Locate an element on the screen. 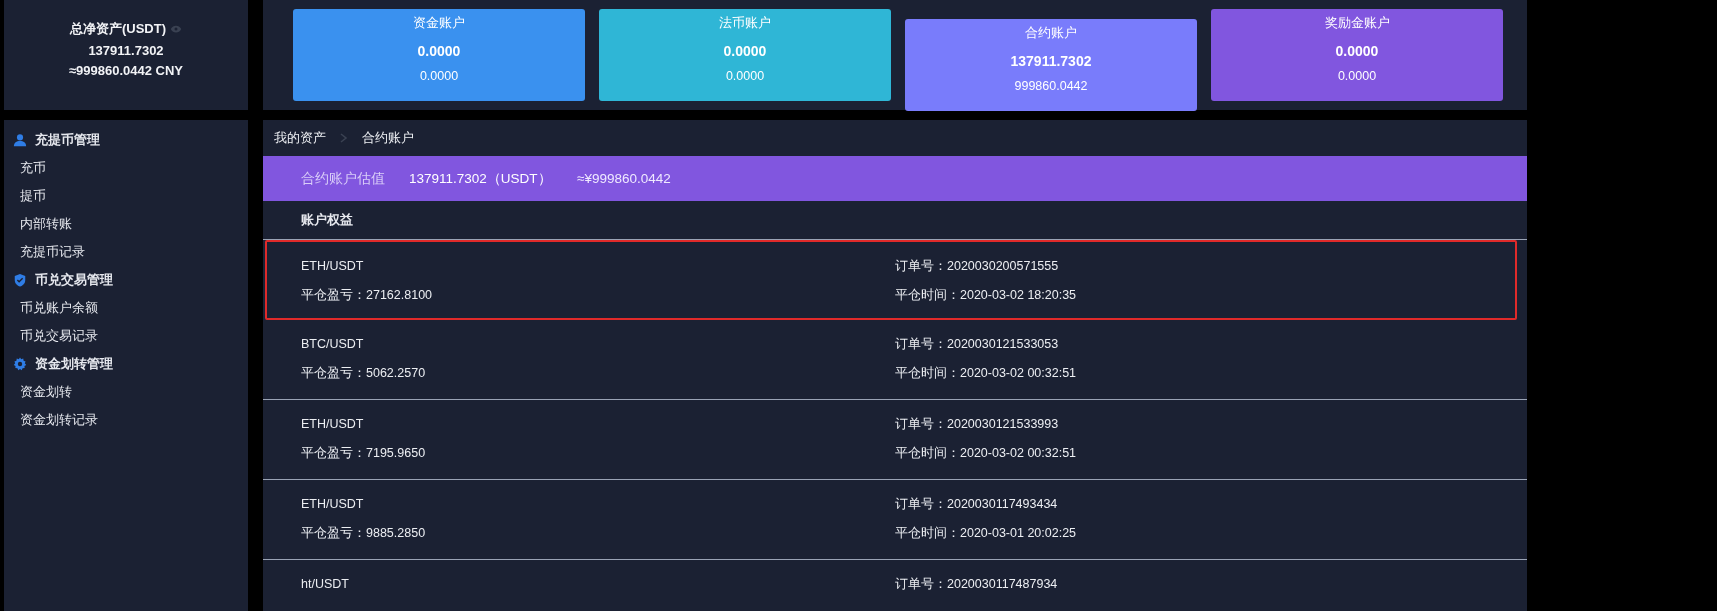 This screenshot has width=1717, height=611. valuation-cny: ≈¥999860.0442 is located at coordinates (624, 178).